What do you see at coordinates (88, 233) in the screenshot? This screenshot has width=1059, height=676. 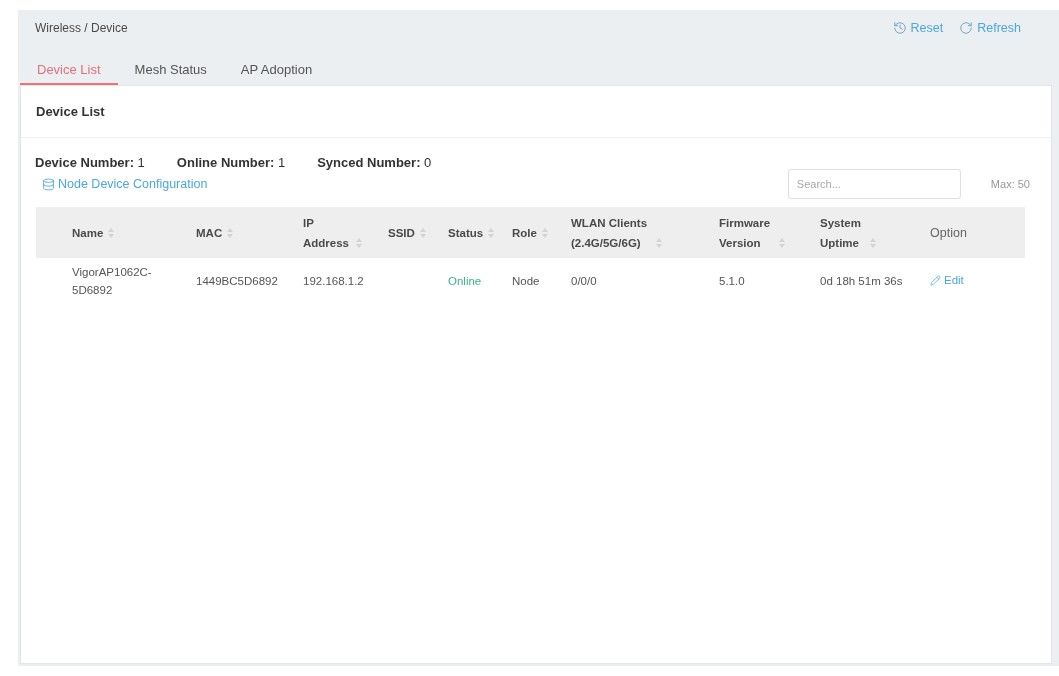 I see `column-header: Name` at bounding box center [88, 233].